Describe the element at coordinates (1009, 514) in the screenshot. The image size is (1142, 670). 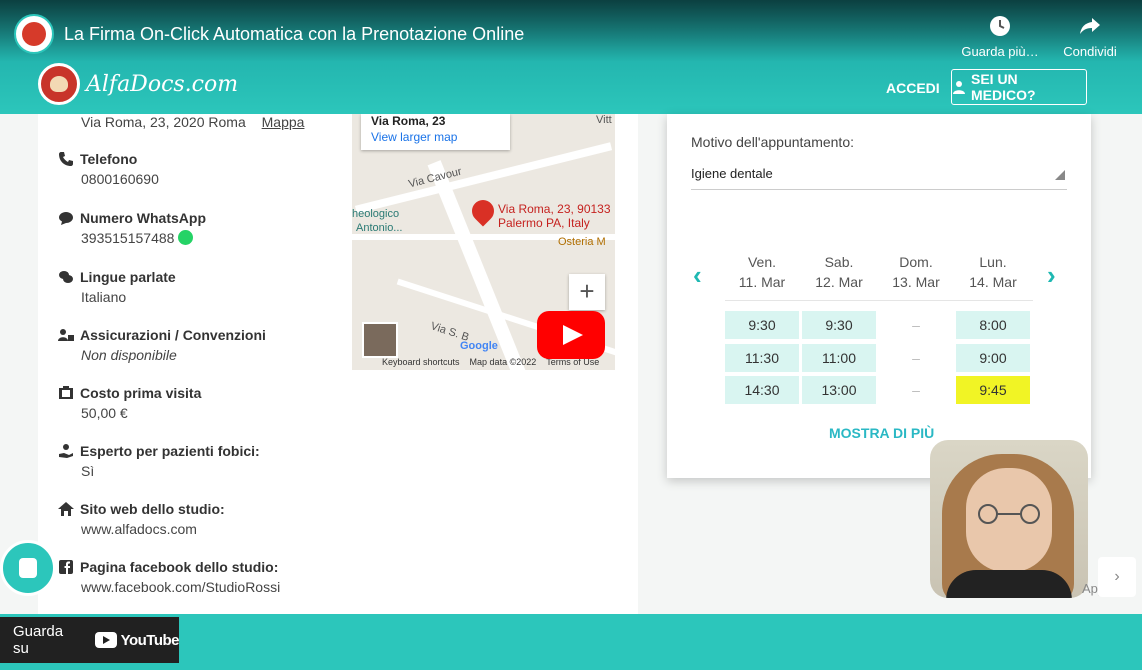
I see `glasses-icon` at that location.